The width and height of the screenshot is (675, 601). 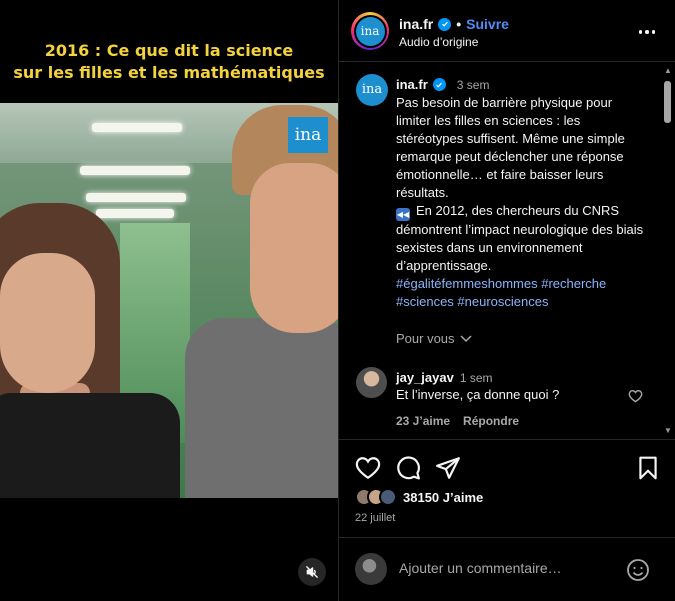 What do you see at coordinates (294, 248) in the screenshot?
I see `man-face` at bounding box center [294, 248].